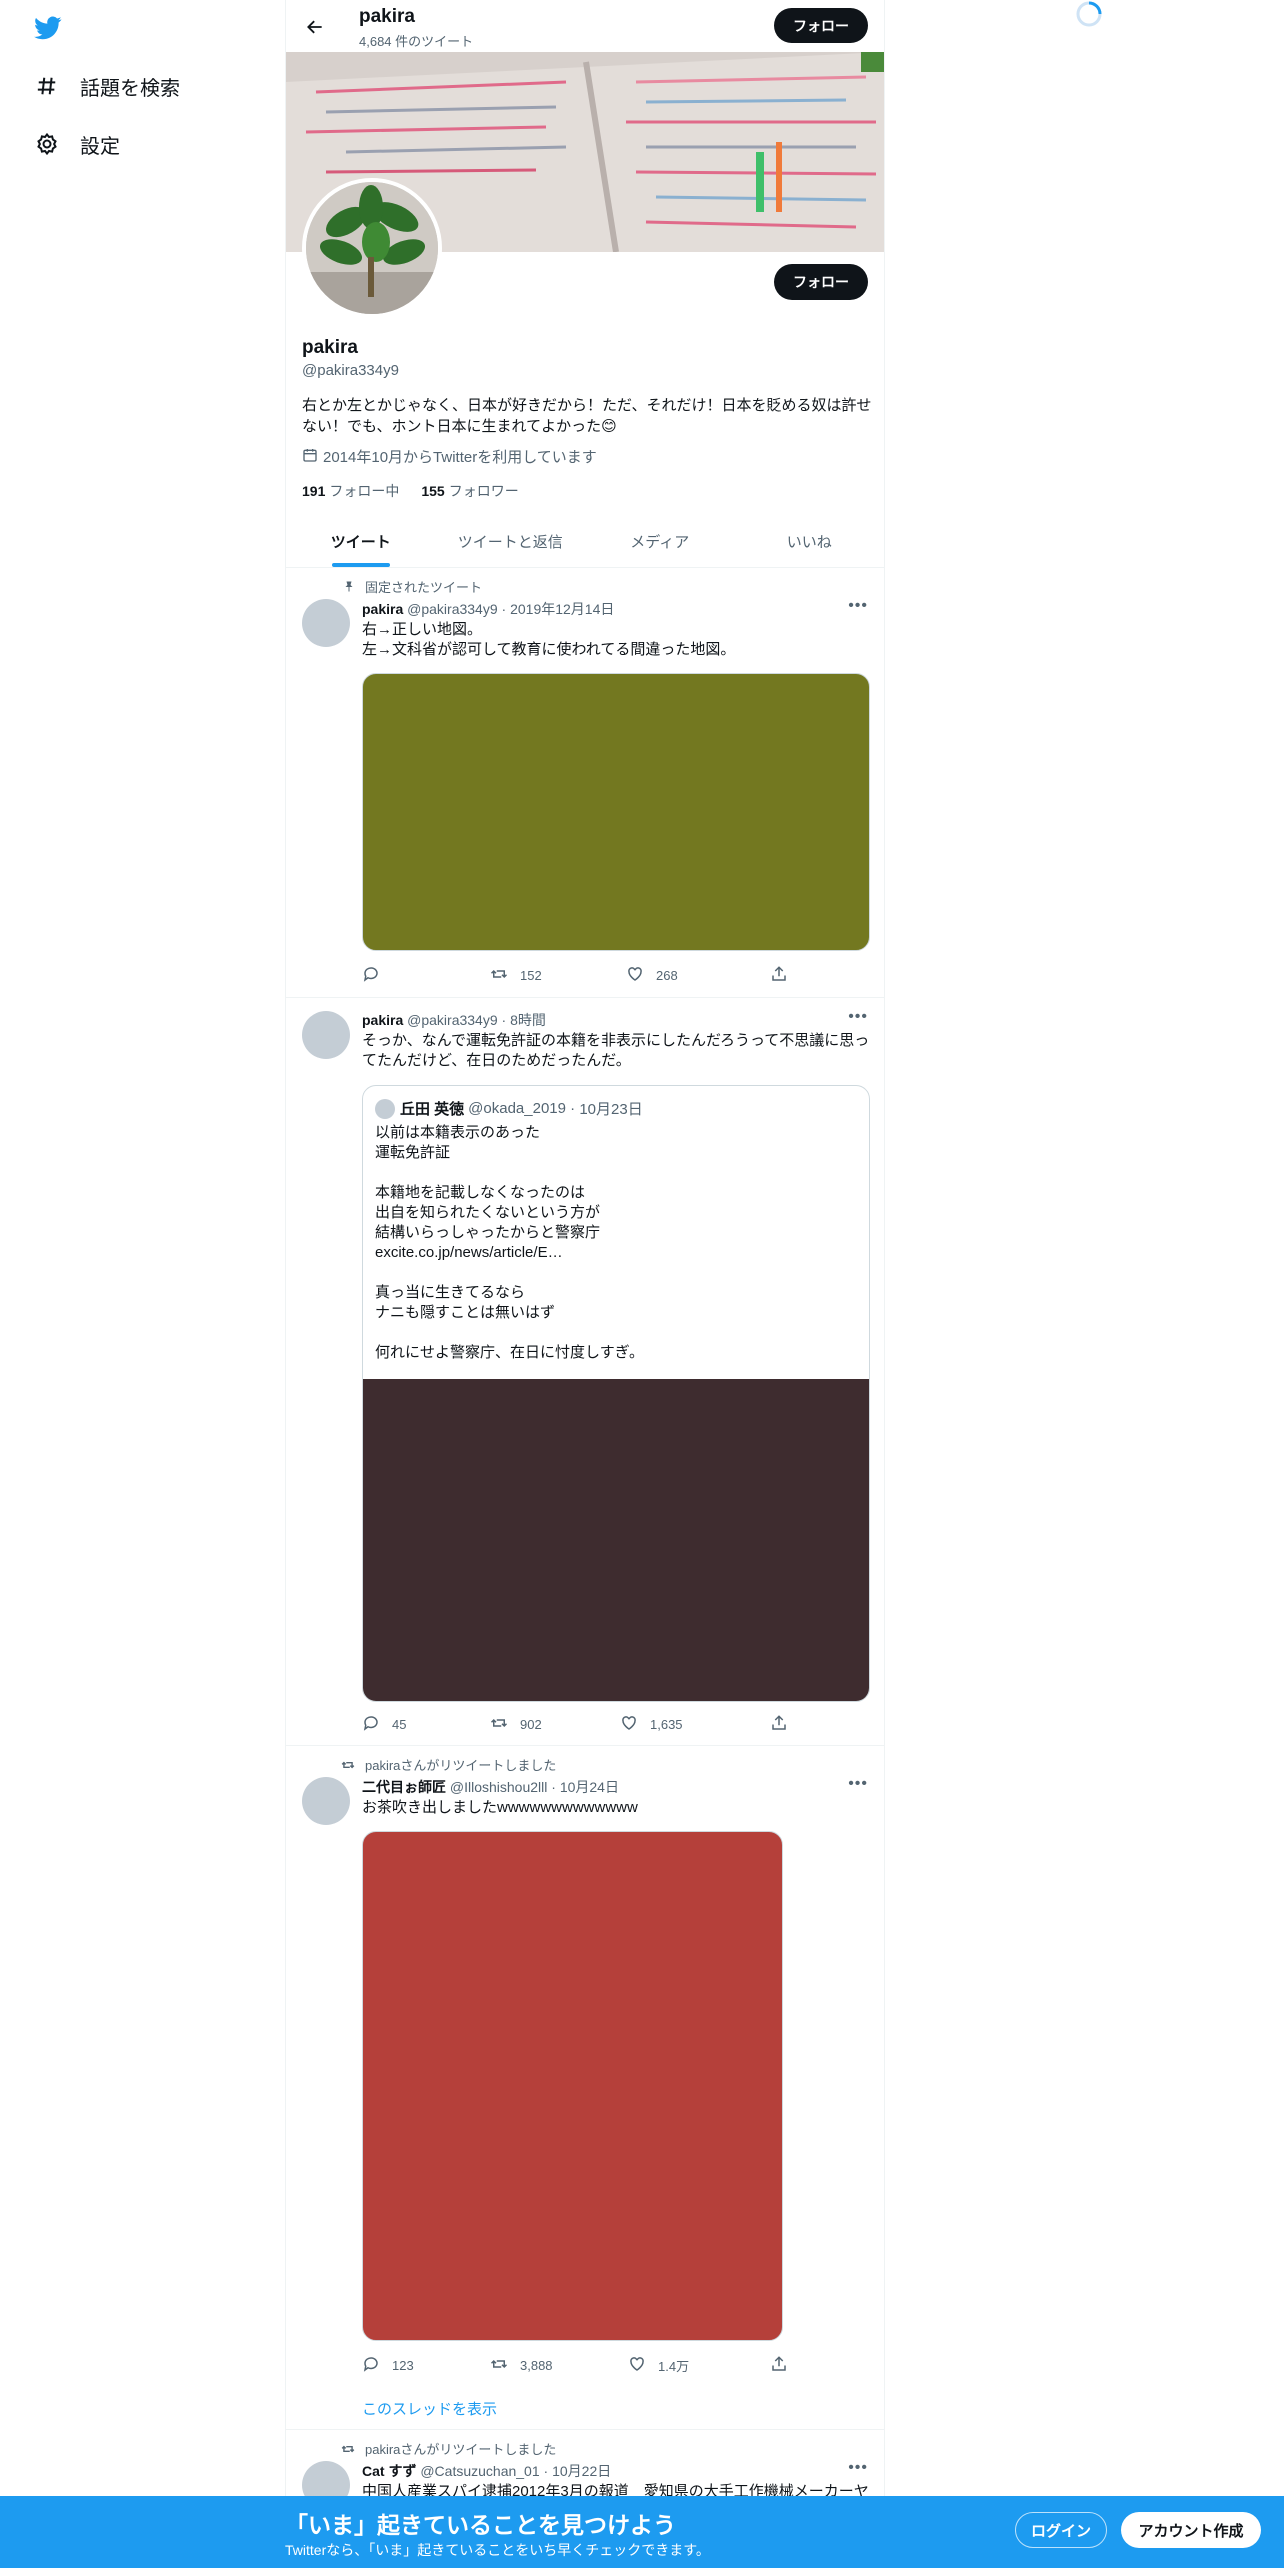  I want to click on tweet-header: pakira @pakira334y9 · 2019年12月14日, so click(488, 609).